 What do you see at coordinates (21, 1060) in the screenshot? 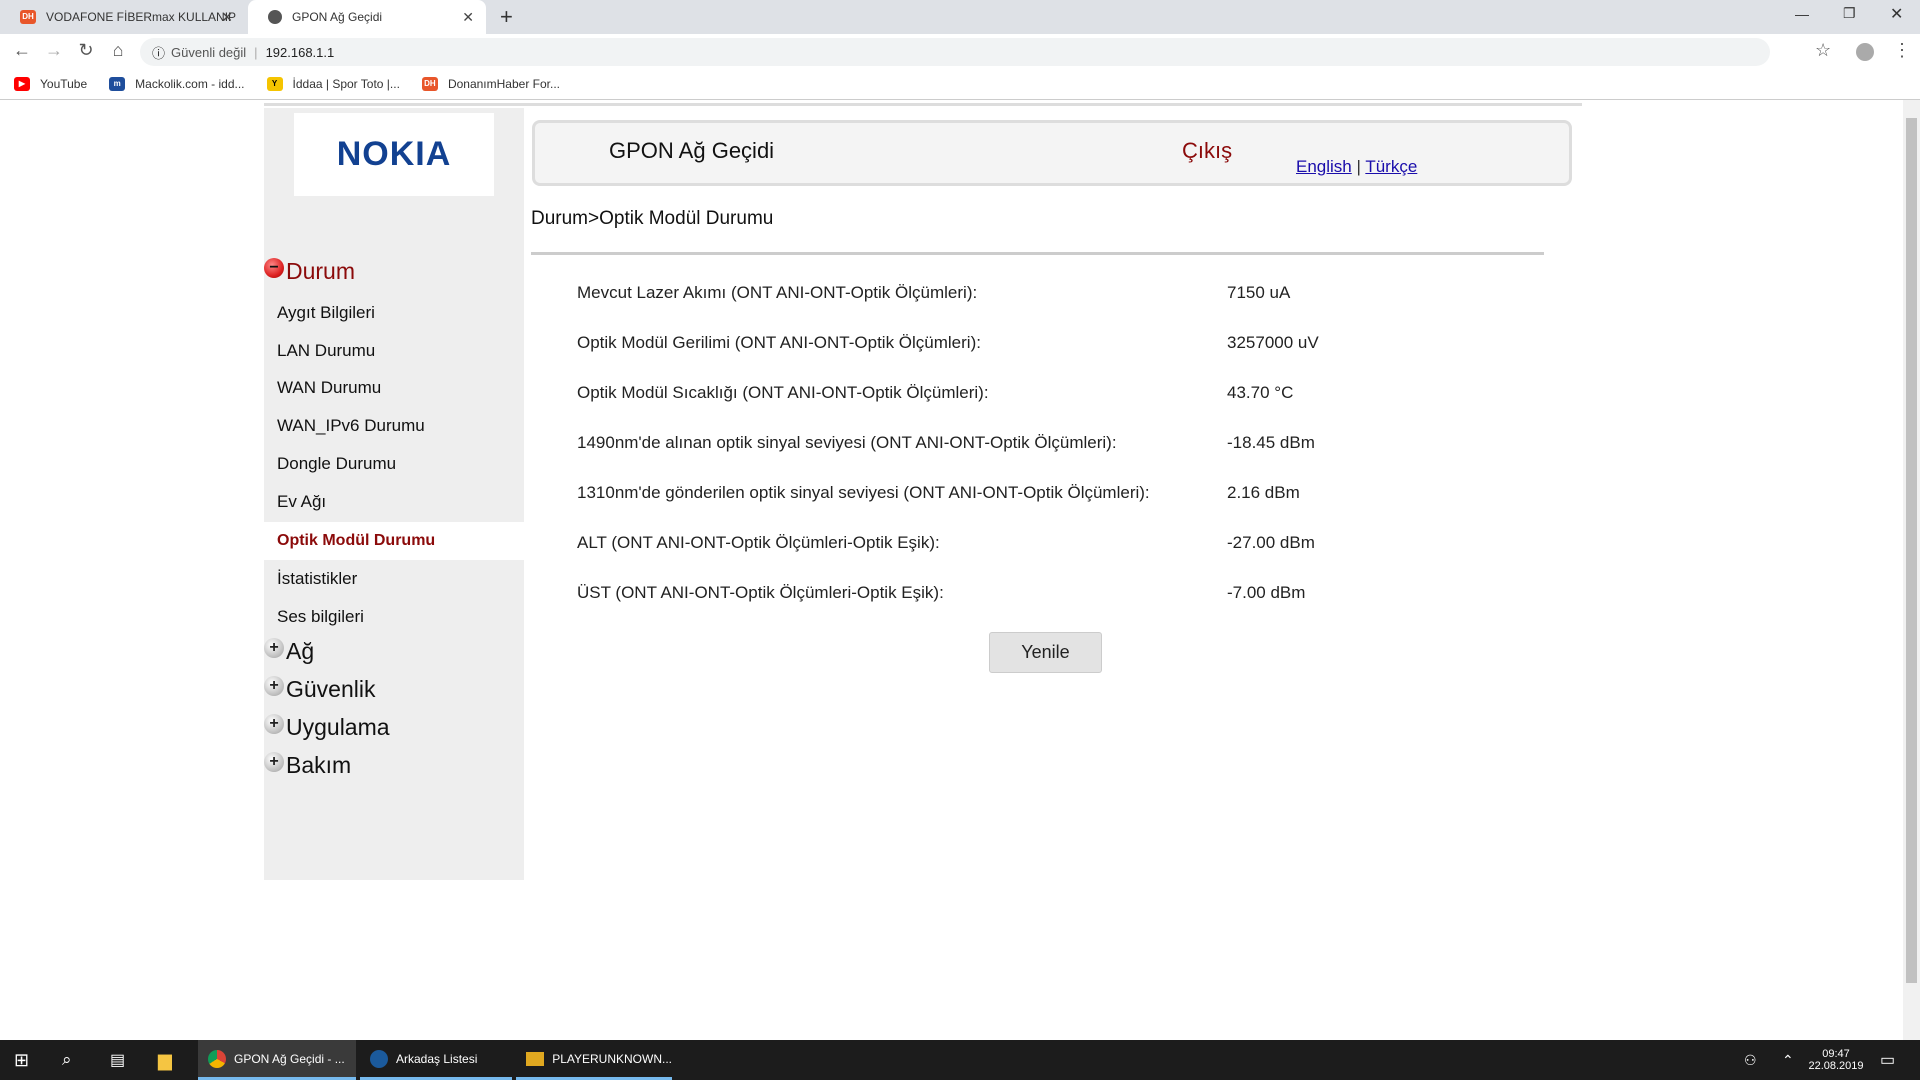
I see `windows-start-icon: ⊞` at bounding box center [21, 1060].